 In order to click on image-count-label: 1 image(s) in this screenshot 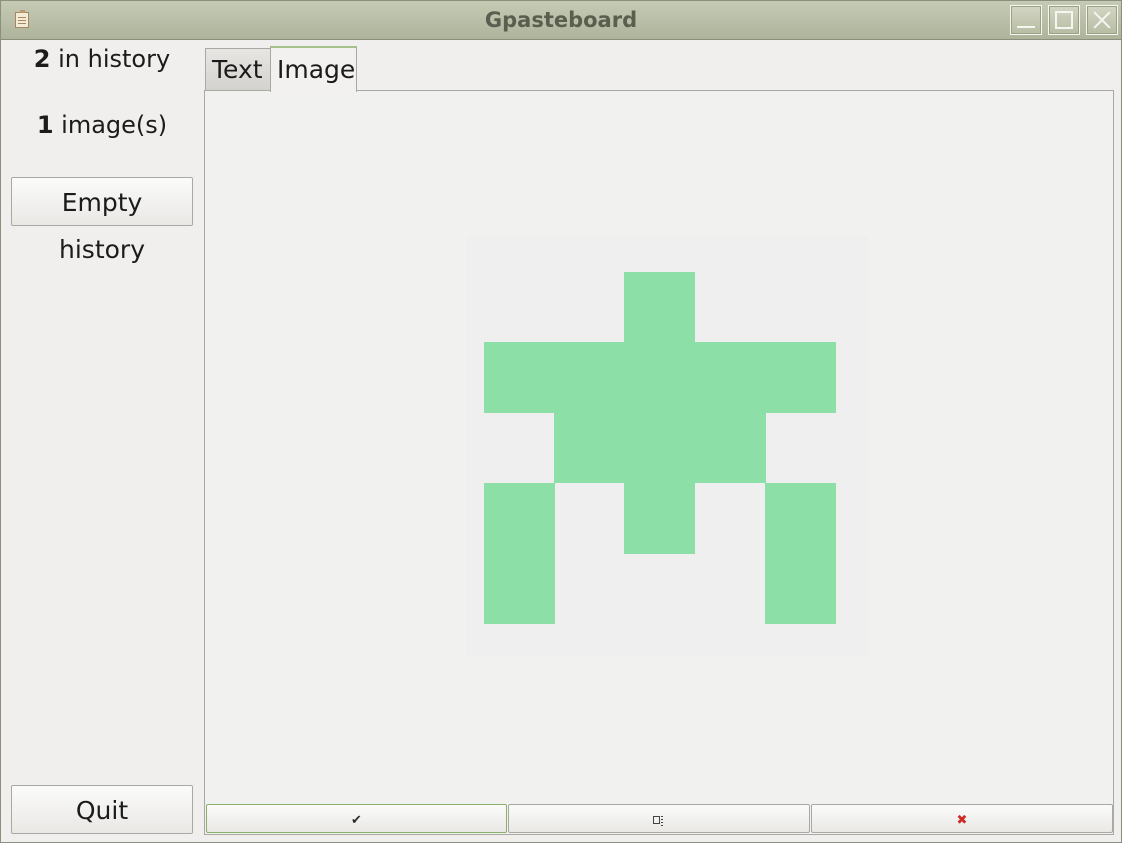, I will do `click(102, 125)`.